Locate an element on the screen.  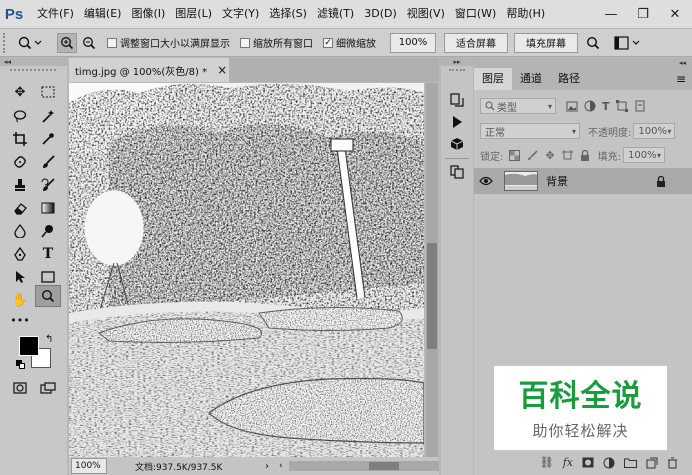
zoom-all-checkbox is located at coordinates (245, 42).